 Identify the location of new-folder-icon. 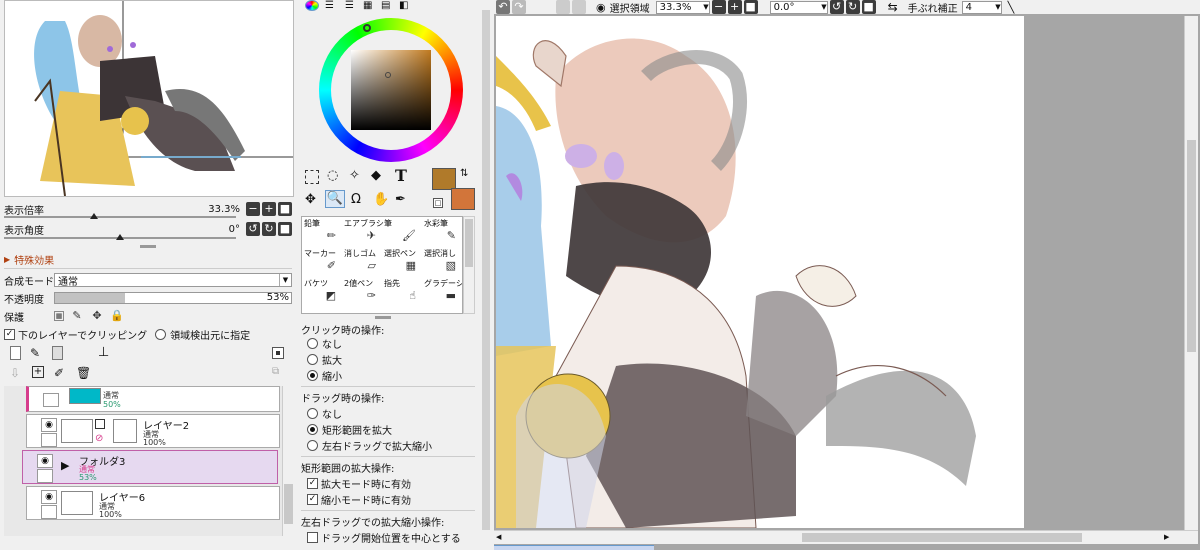
(57, 353).